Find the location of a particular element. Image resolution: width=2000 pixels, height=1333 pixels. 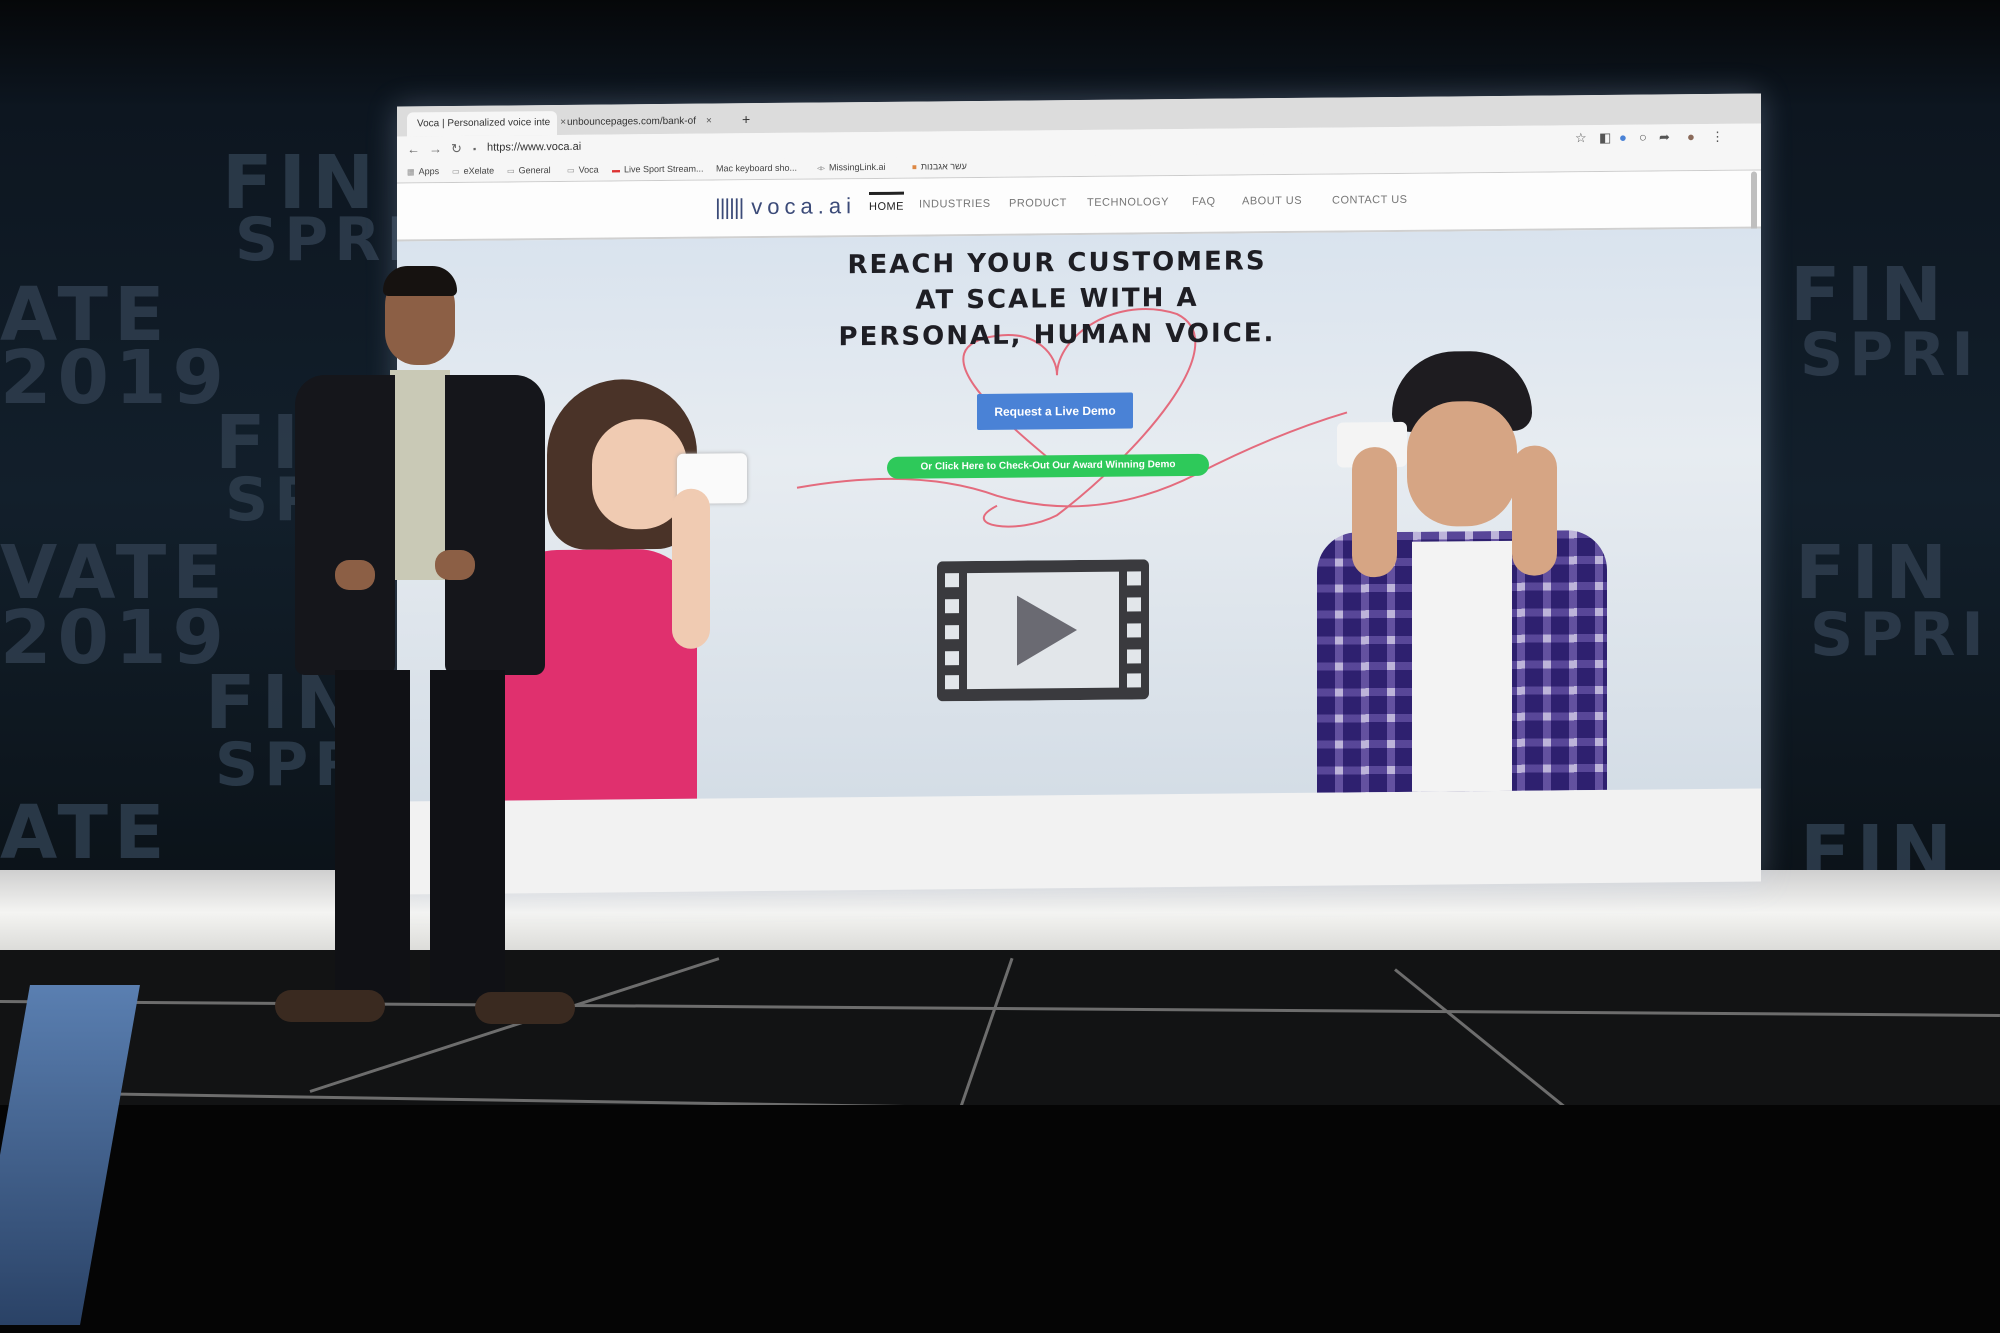

bookmark-item: ◃▹ MissingLink.ai is located at coordinates (851, 167).